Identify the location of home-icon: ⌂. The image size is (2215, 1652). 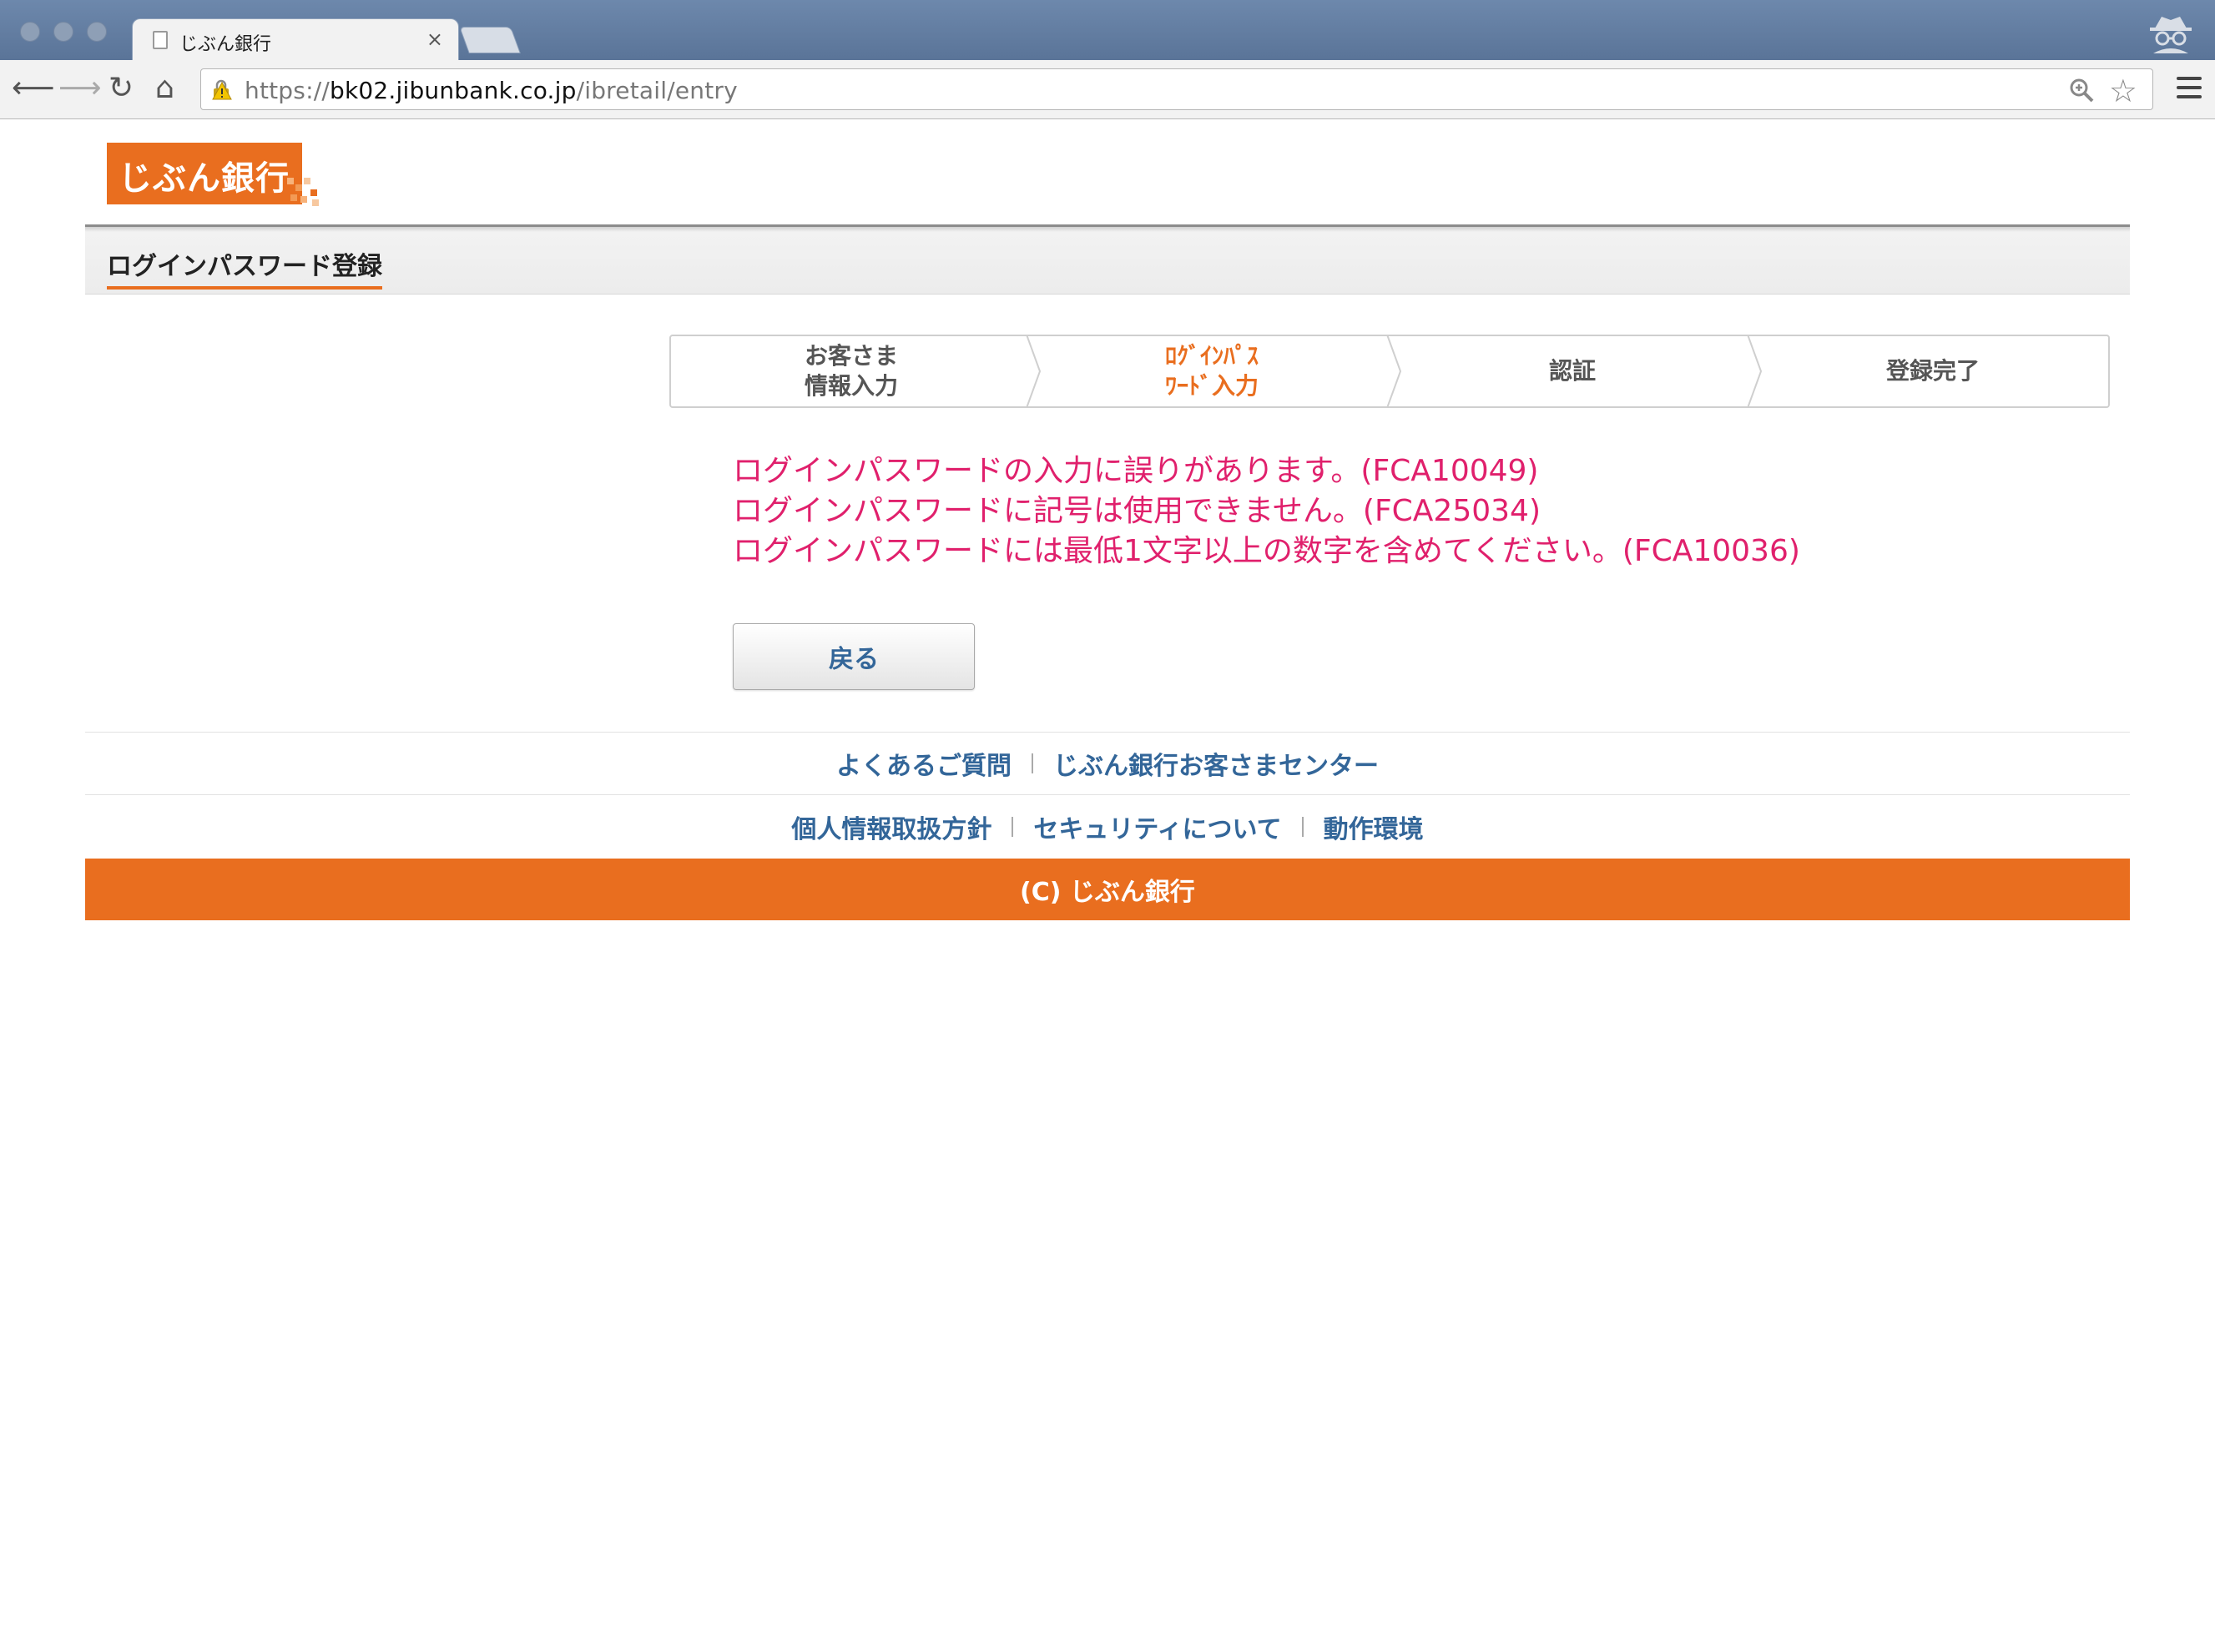
(164, 89).